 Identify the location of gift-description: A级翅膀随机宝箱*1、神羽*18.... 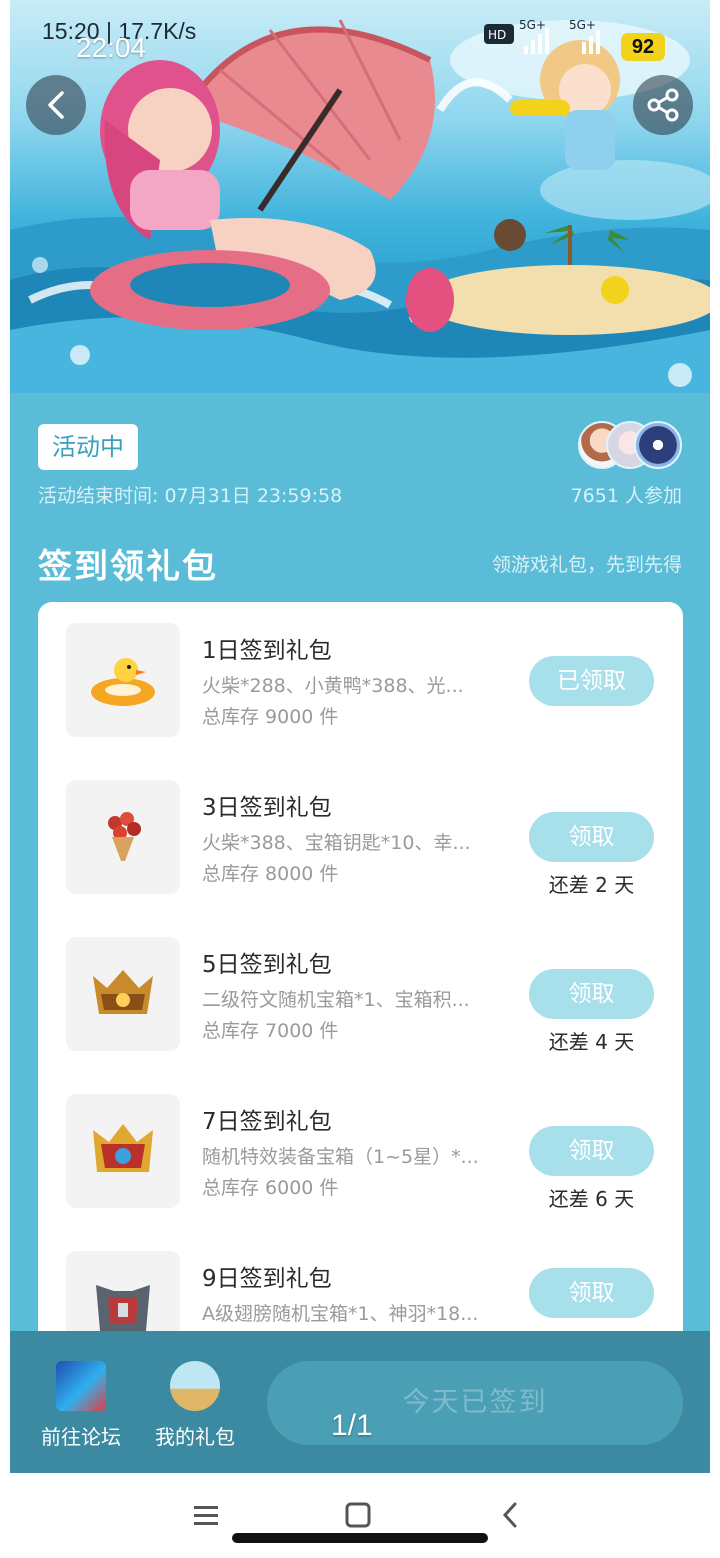
(340, 1314).